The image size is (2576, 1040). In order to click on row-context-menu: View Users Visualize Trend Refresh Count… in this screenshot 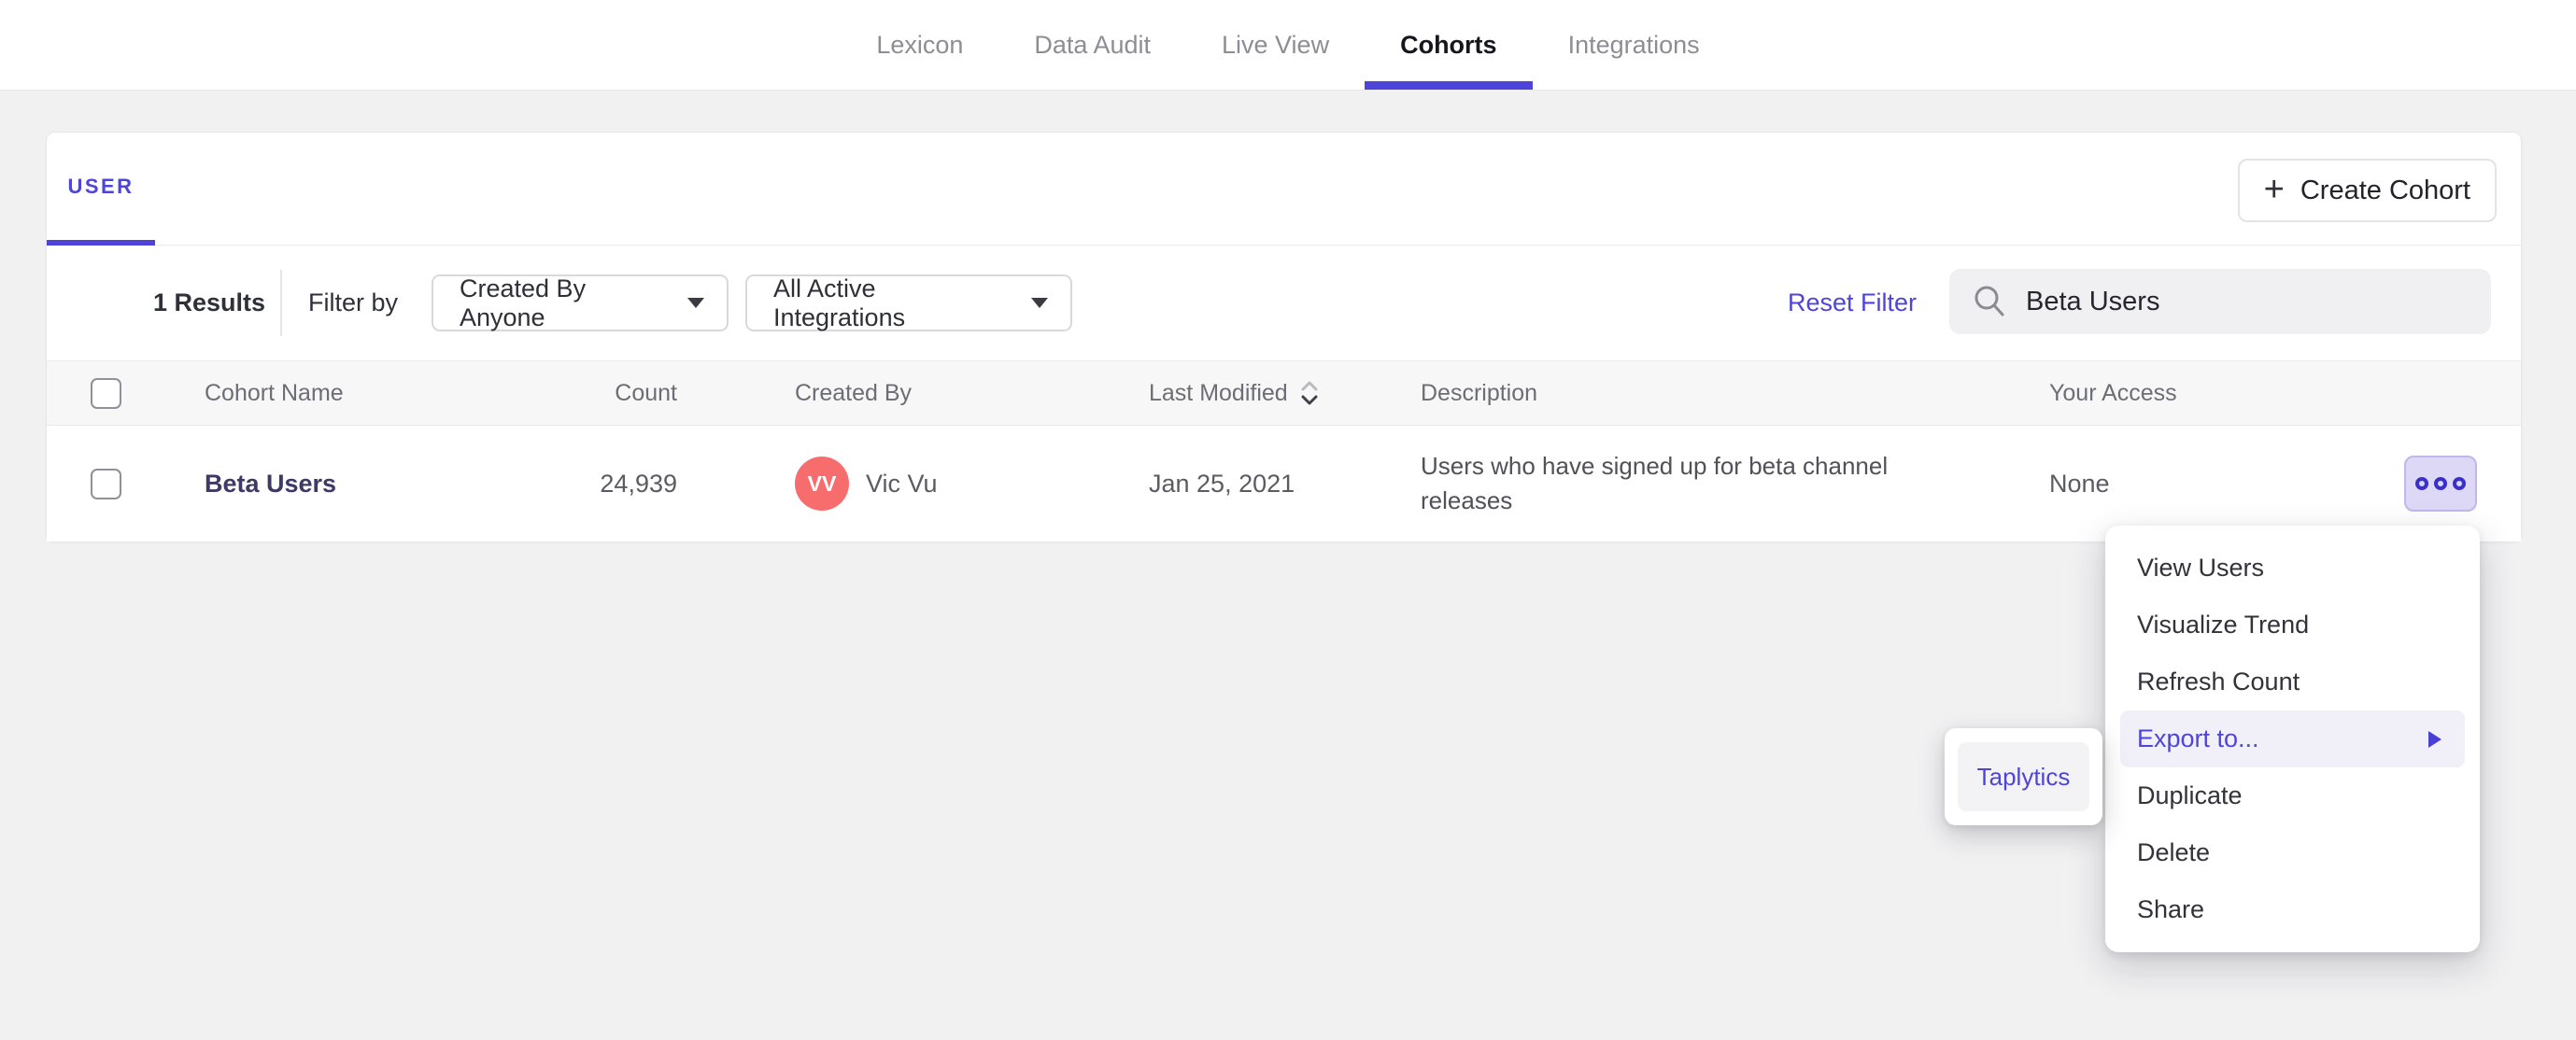, I will do `click(2292, 739)`.